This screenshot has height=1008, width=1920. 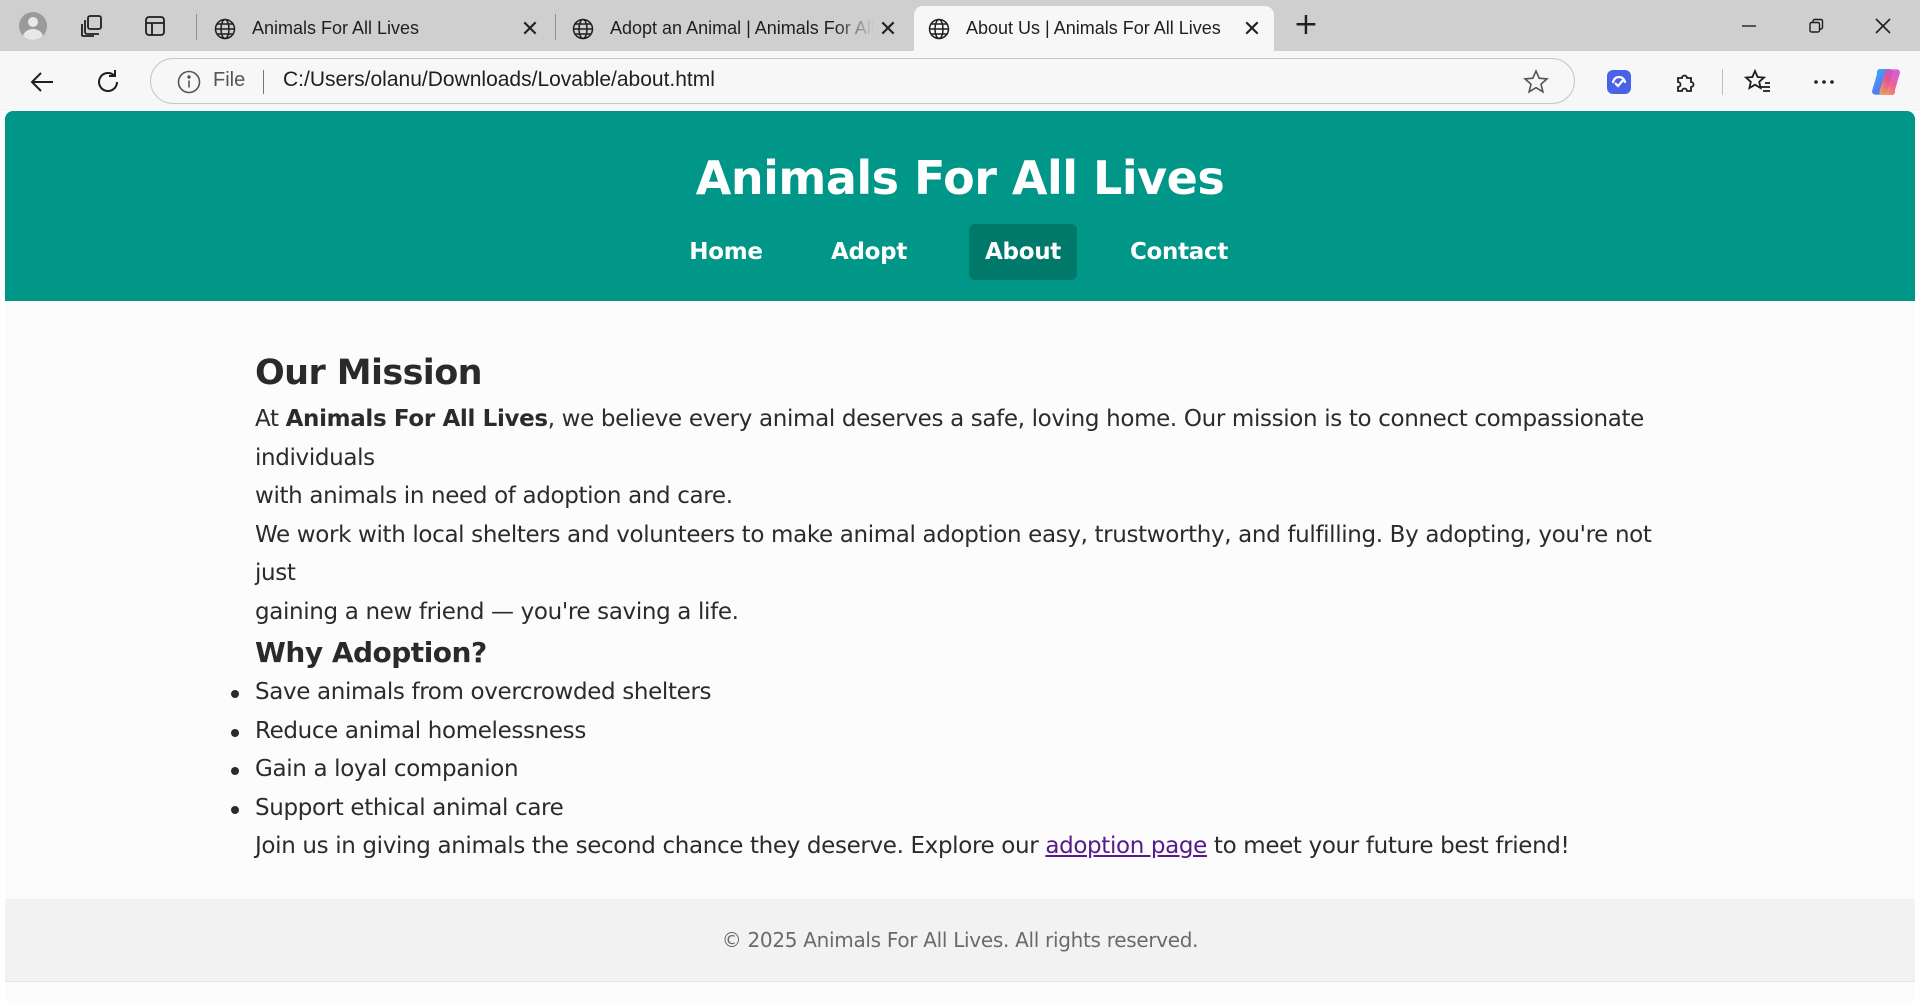 What do you see at coordinates (229, 80) in the screenshot?
I see `scheme-label: File` at bounding box center [229, 80].